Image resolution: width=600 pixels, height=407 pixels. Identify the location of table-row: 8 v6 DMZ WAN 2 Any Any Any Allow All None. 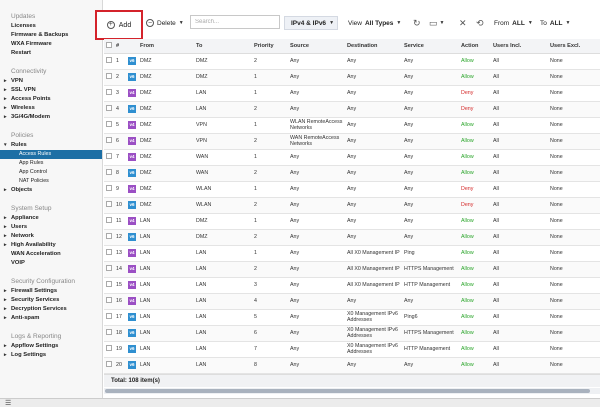
(352, 173).